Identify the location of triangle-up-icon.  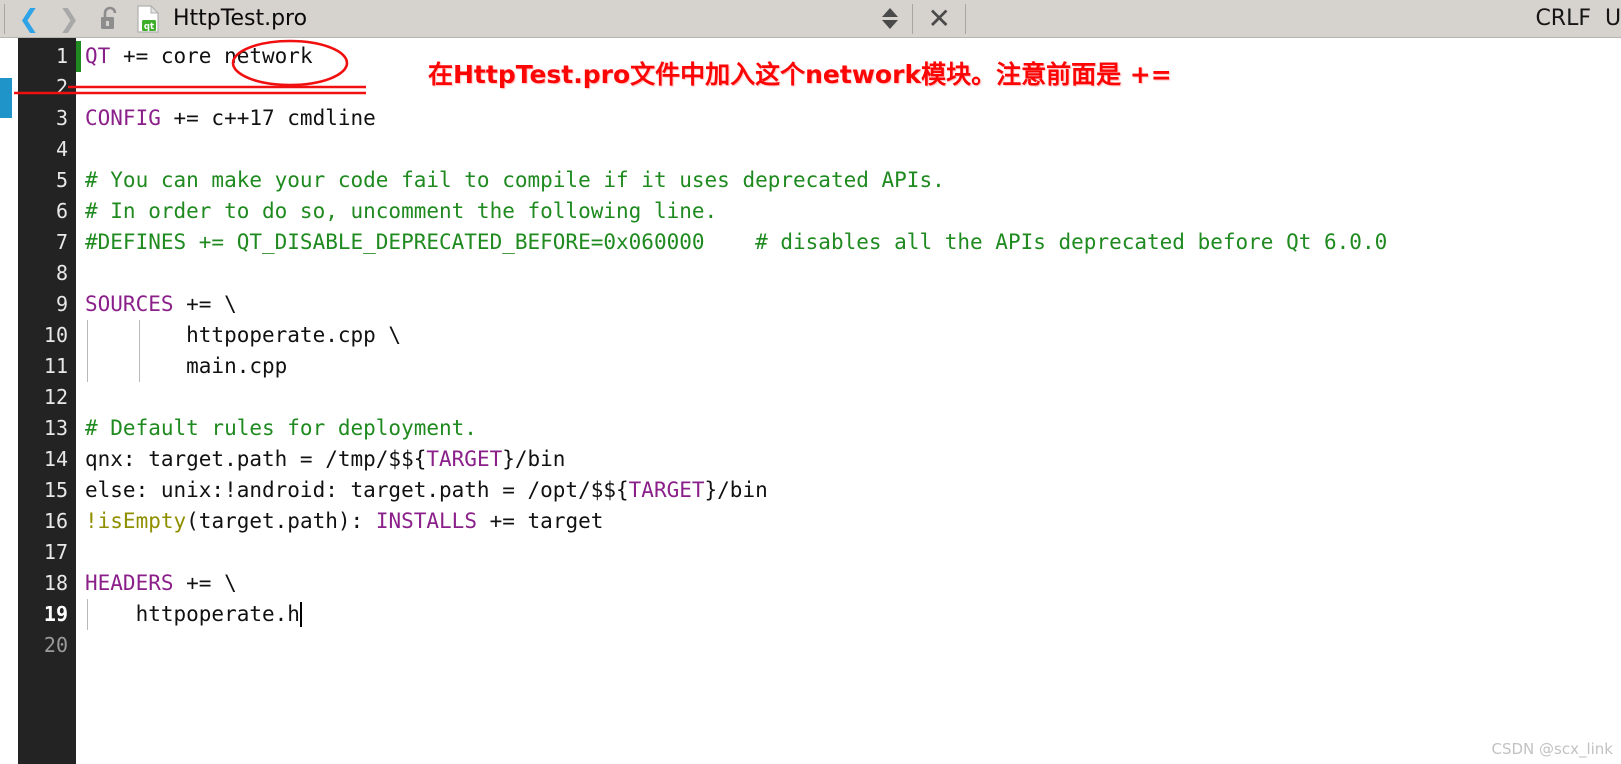
(890, 12).